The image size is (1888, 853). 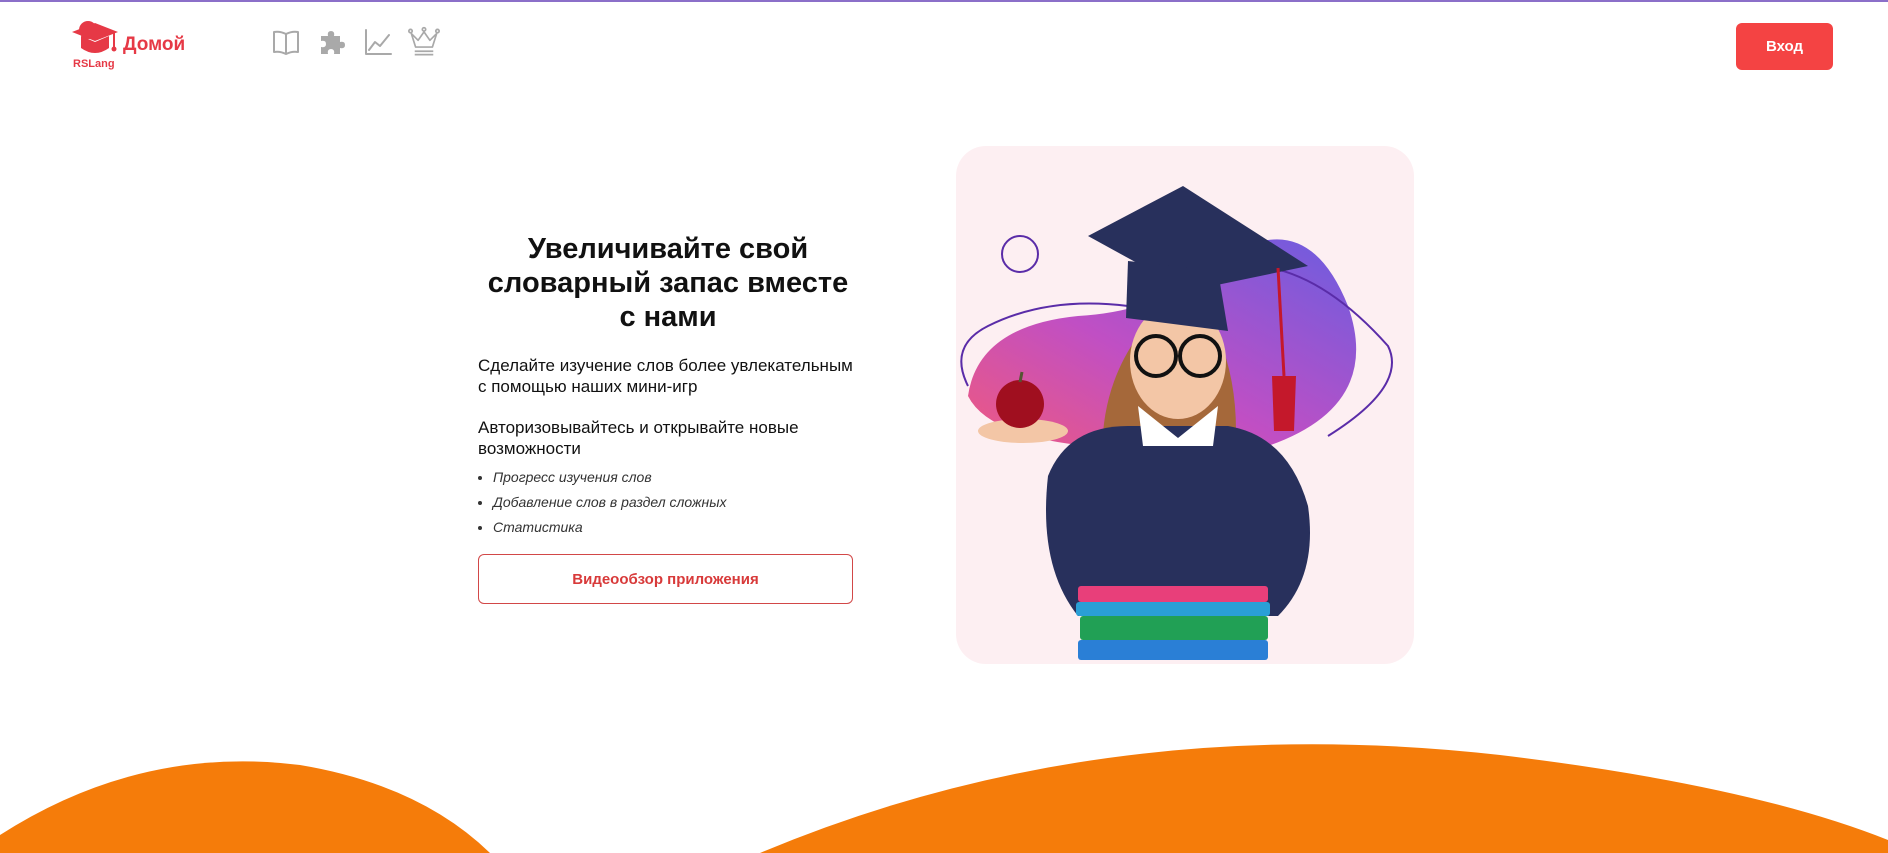 I want to click on book-icon, so click(x=286, y=42).